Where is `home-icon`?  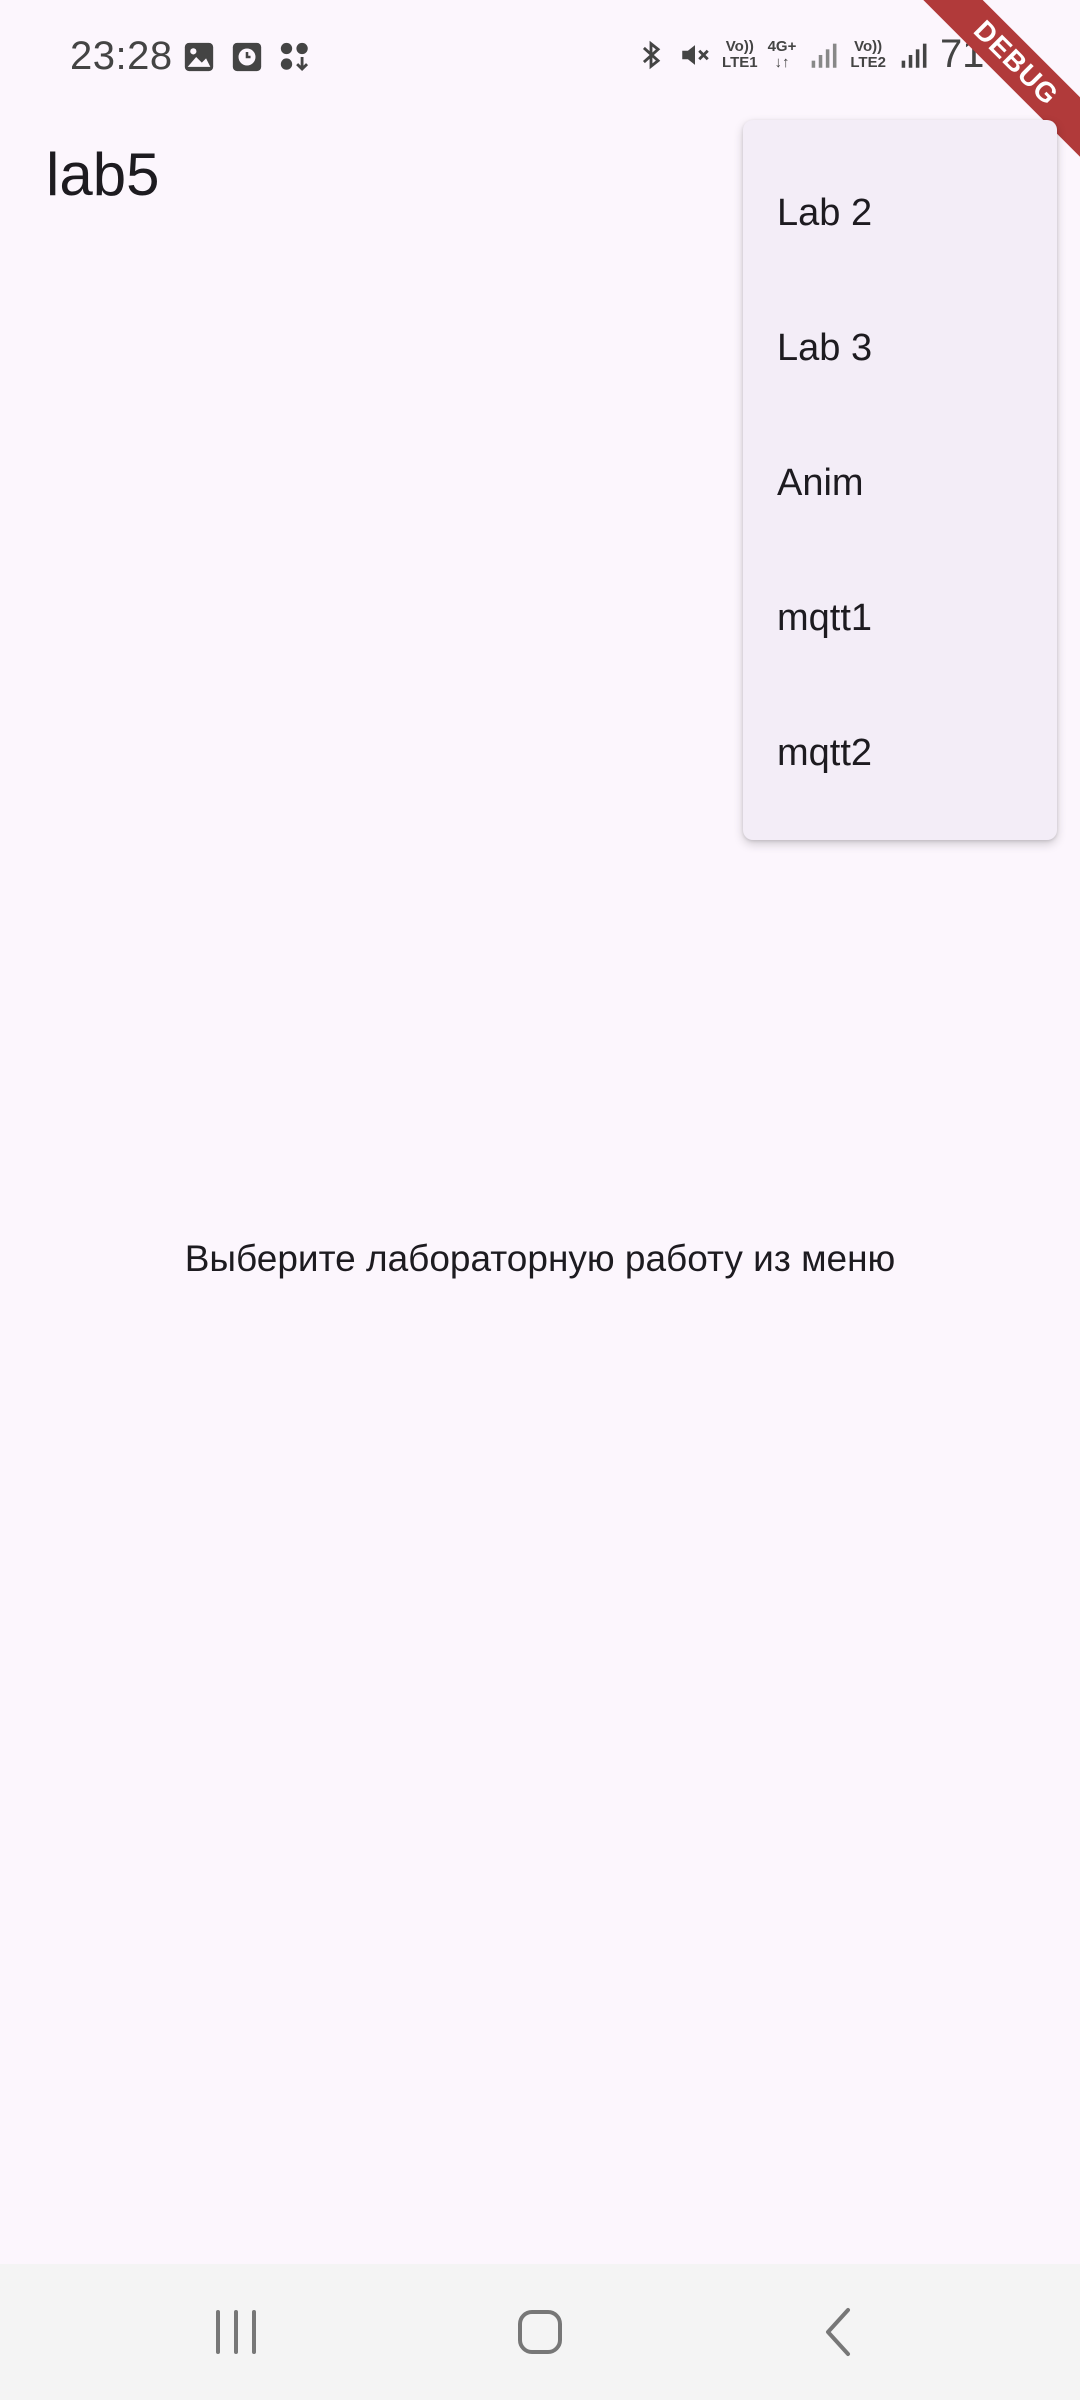
home-icon is located at coordinates (540, 2332).